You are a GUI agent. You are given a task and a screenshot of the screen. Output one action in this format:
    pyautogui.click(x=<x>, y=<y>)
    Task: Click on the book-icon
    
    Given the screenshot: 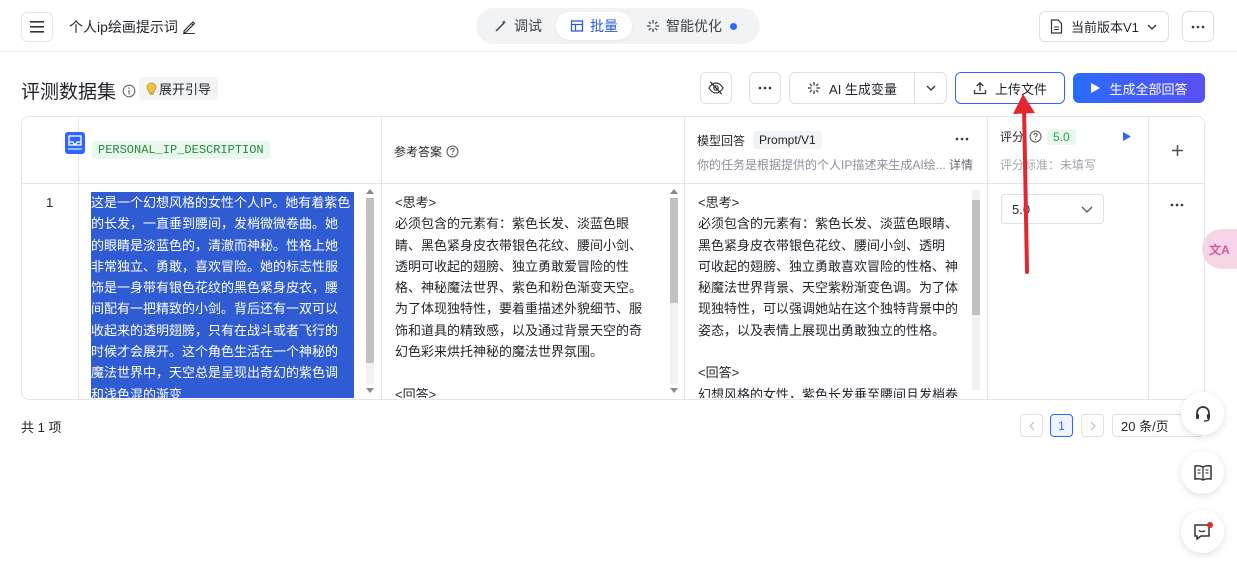 What is the action you would take?
    pyautogui.click(x=1202, y=472)
    